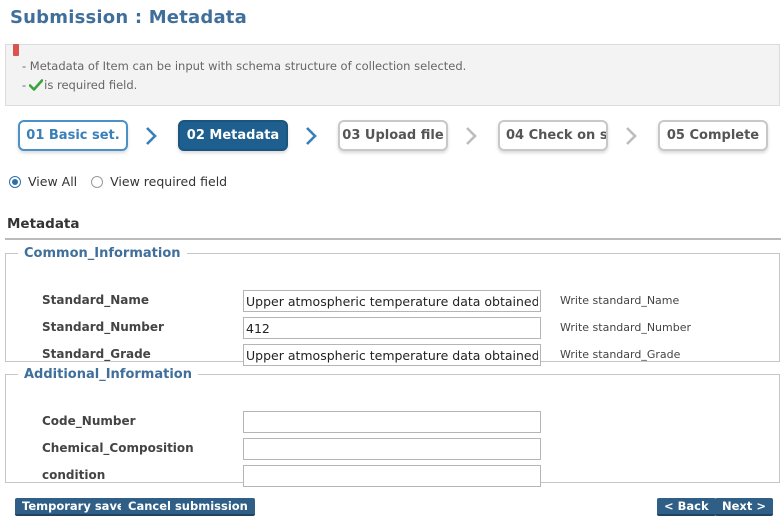 This screenshot has height=523, width=784. Describe the element at coordinates (188, 507) in the screenshot. I see `cancel-submission-button: Cancel submission` at that location.